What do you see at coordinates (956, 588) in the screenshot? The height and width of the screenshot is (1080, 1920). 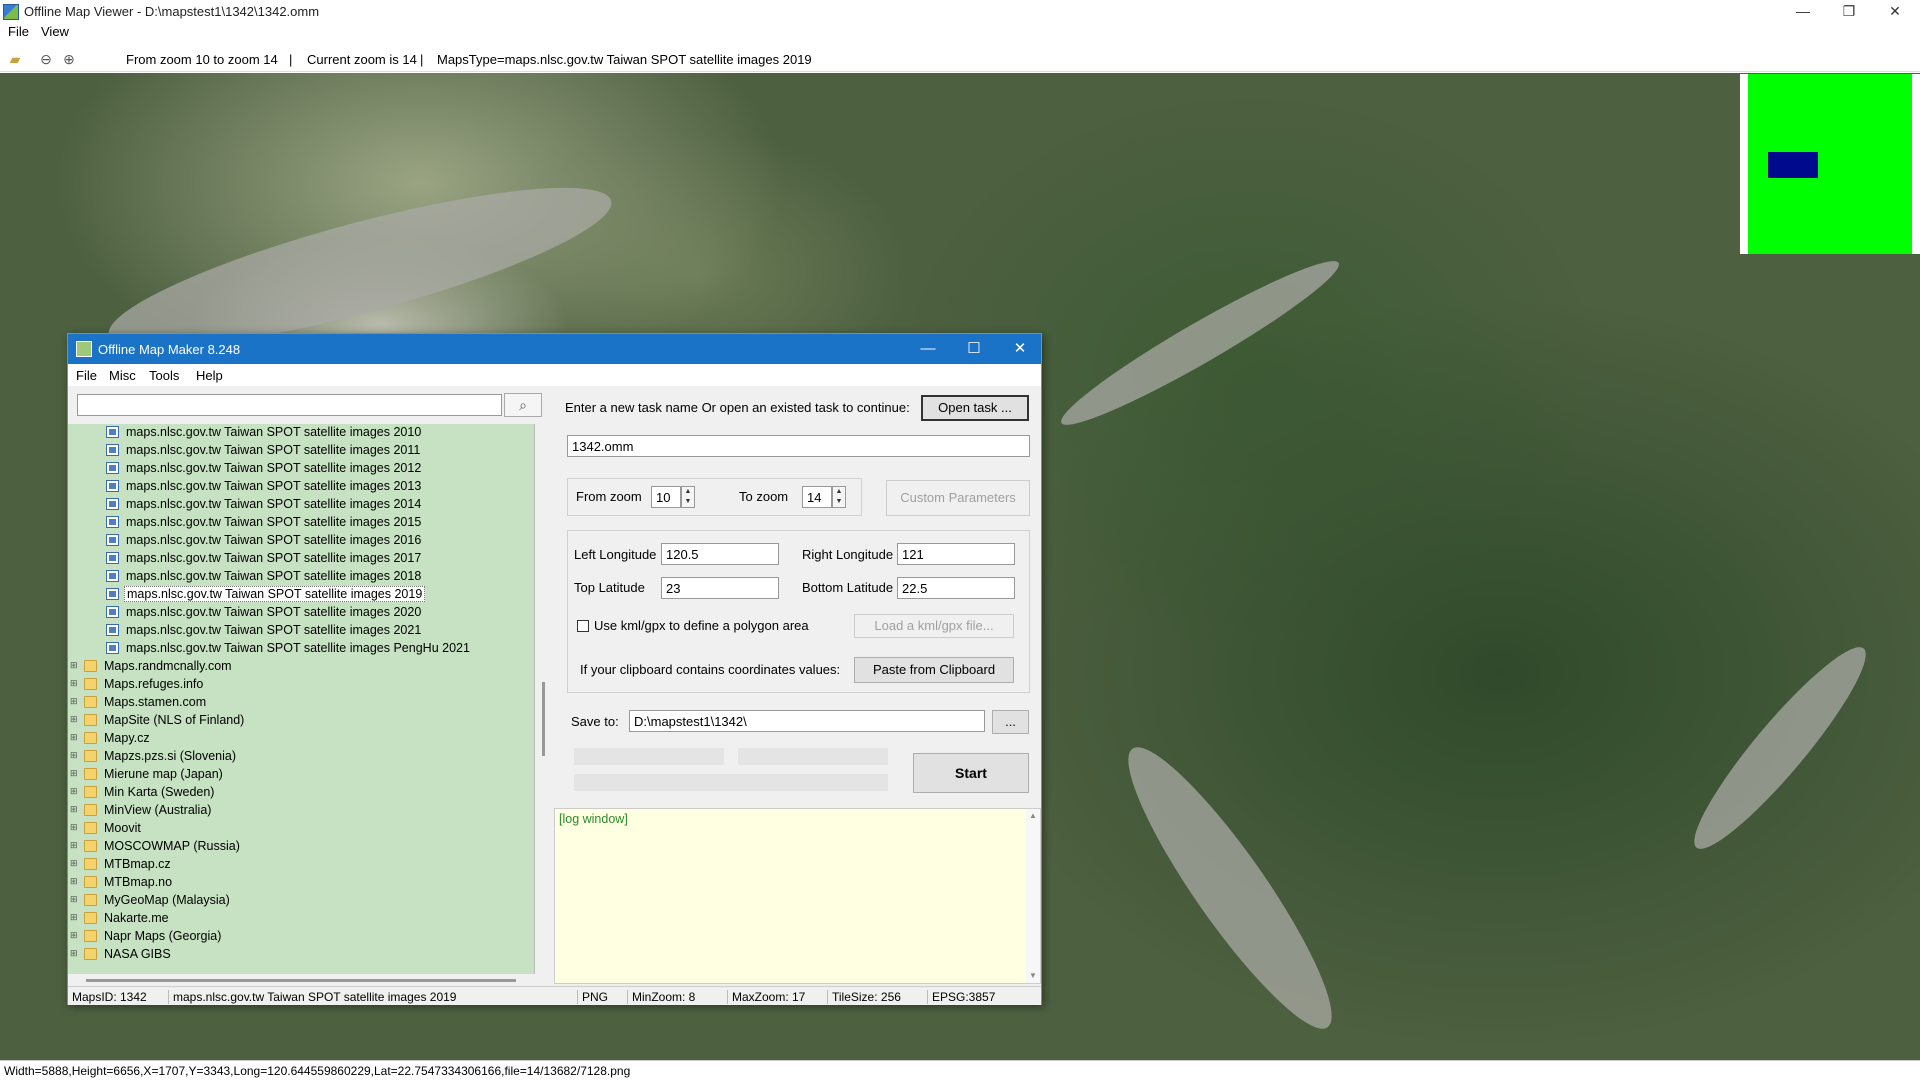 I see `bottom-latitude-input: 22.5` at bounding box center [956, 588].